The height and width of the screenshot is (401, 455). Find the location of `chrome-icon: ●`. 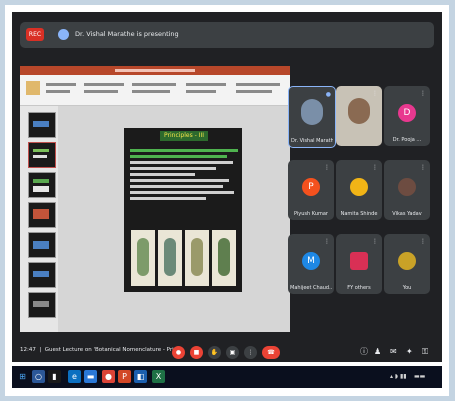

chrome-icon: ● is located at coordinates (108, 376).